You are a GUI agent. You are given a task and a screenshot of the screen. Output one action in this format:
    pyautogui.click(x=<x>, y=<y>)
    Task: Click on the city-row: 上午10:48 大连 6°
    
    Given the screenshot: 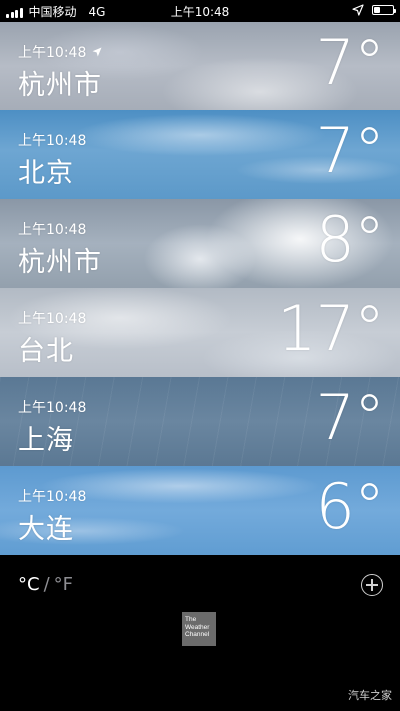 What is the action you would take?
    pyautogui.click(x=200, y=510)
    